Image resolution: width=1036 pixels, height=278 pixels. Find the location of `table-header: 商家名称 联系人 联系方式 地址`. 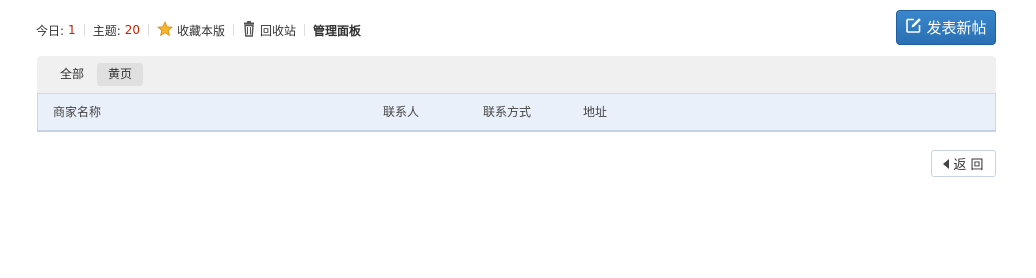

table-header: 商家名称 联系人 联系方式 地址 is located at coordinates (516, 112).